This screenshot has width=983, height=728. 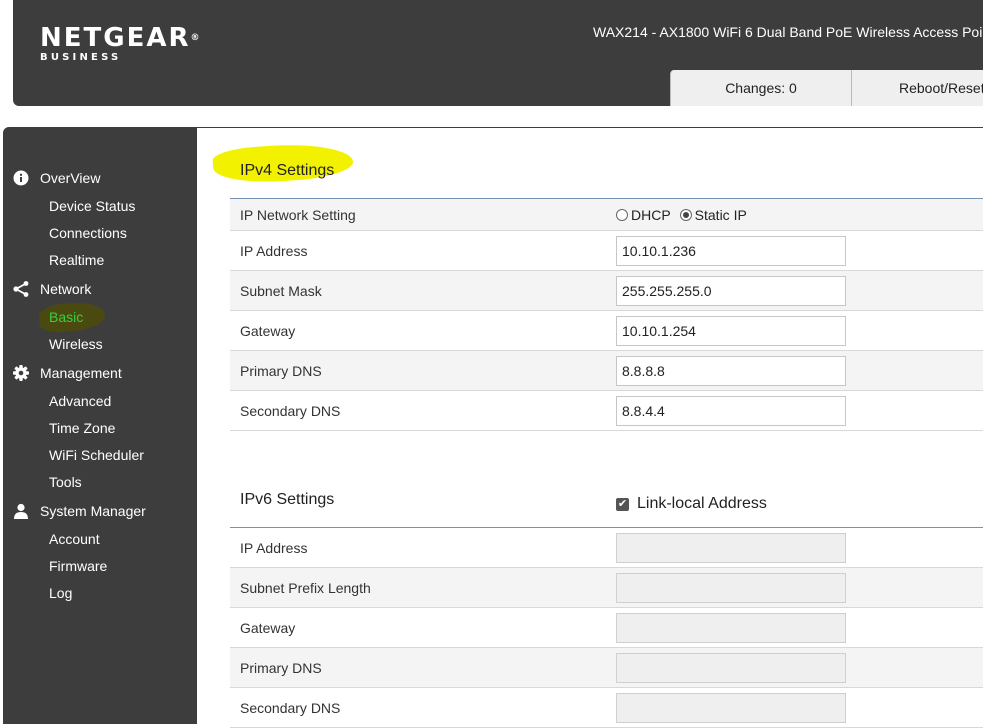 I want to click on ipv6-gateway-input, so click(x=731, y=627).